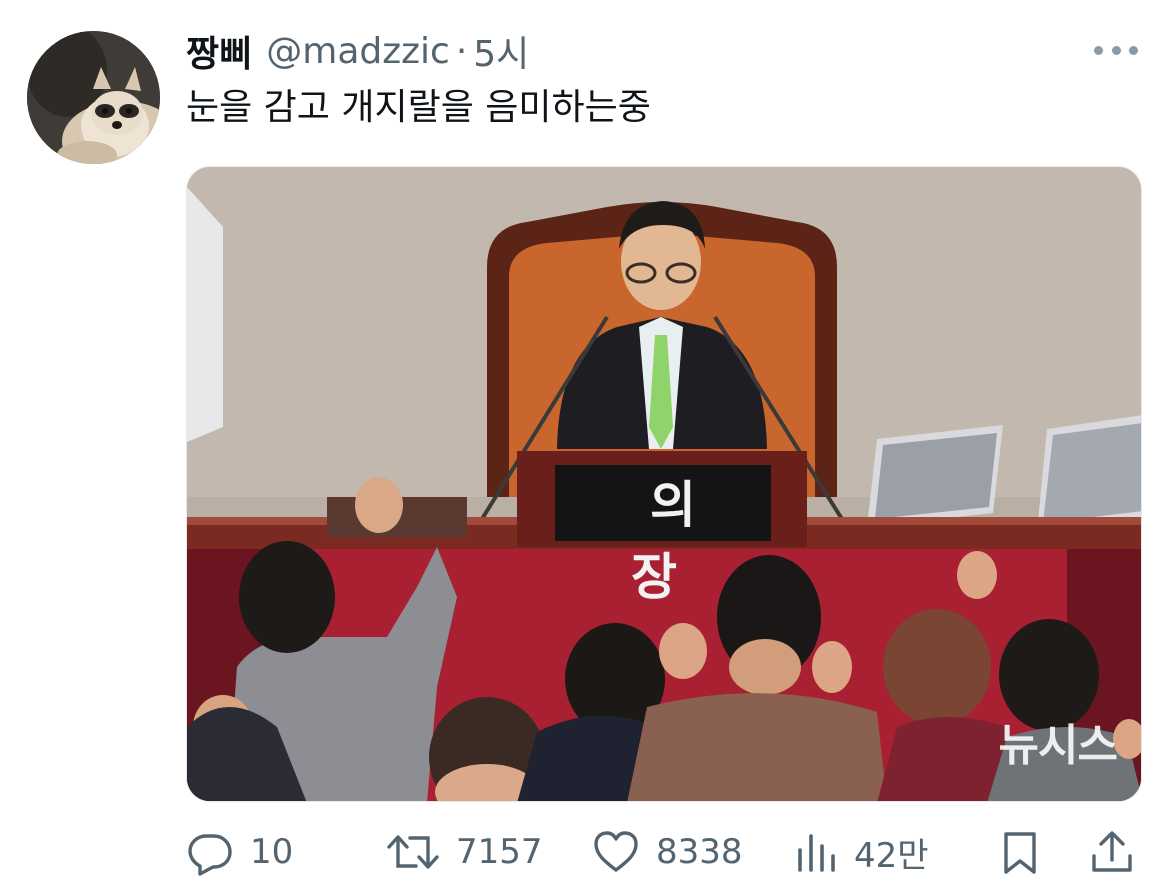  Describe the element at coordinates (210, 855) in the screenshot. I see `reply-icon` at that location.